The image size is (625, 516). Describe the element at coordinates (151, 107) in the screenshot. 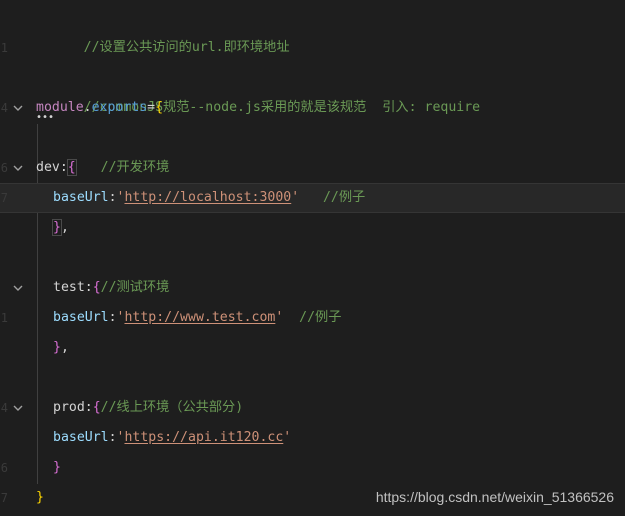

I see `punct-token: =` at that location.